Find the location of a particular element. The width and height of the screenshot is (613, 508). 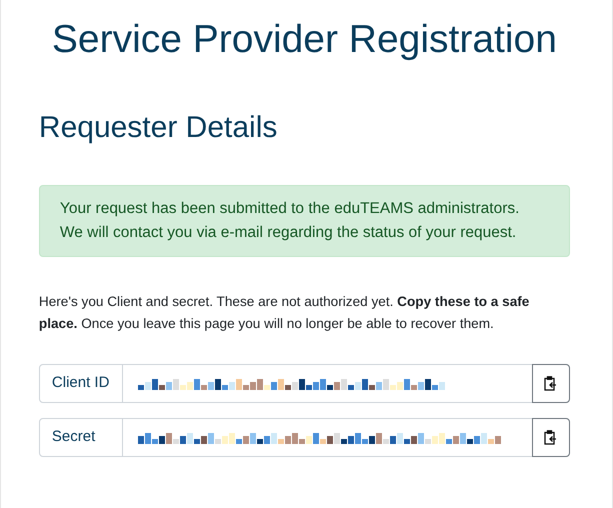

page-title: Service Provider Registration is located at coordinates (304, 40).